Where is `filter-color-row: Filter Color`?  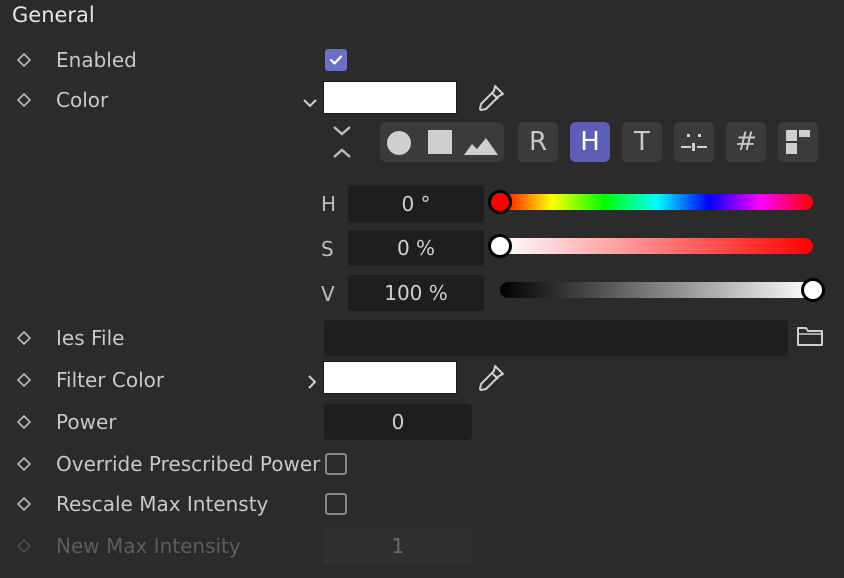 filter-color-row: Filter Color is located at coordinates (422, 380).